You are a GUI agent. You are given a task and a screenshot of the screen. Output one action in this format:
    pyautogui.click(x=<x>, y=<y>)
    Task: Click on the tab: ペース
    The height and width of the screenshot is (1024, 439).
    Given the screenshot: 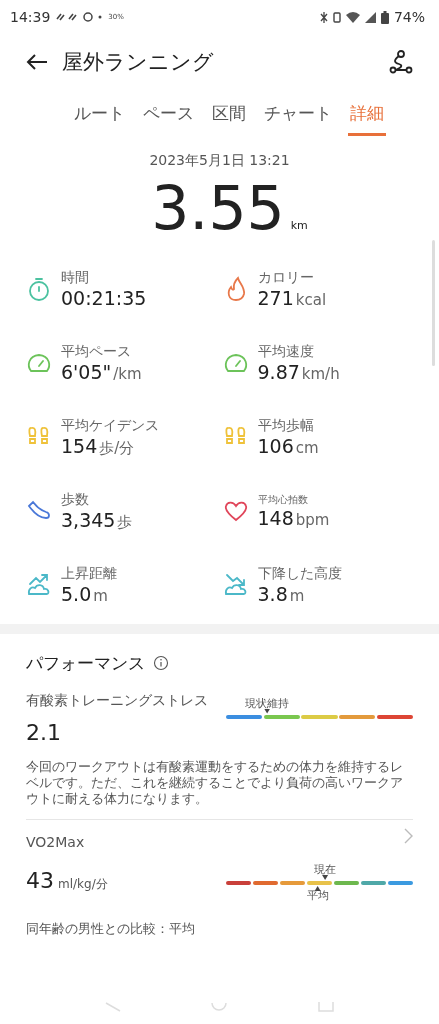 What is the action you would take?
    pyautogui.click(x=168, y=115)
    